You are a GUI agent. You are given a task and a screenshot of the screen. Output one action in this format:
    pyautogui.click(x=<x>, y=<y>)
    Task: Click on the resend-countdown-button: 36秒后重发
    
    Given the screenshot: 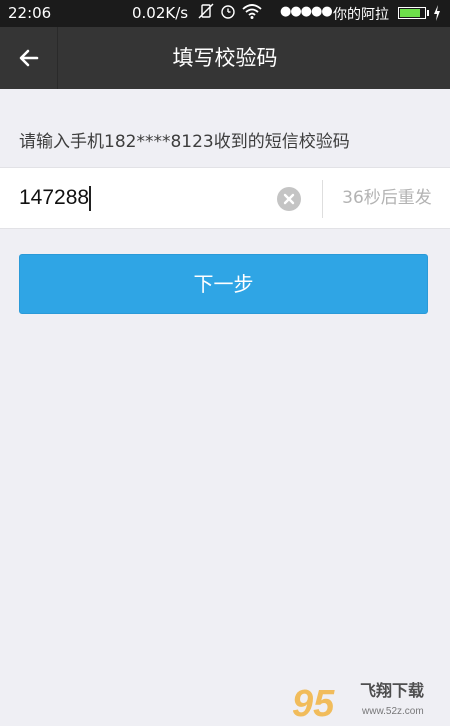 What is the action you would take?
    pyautogui.click(x=387, y=198)
    